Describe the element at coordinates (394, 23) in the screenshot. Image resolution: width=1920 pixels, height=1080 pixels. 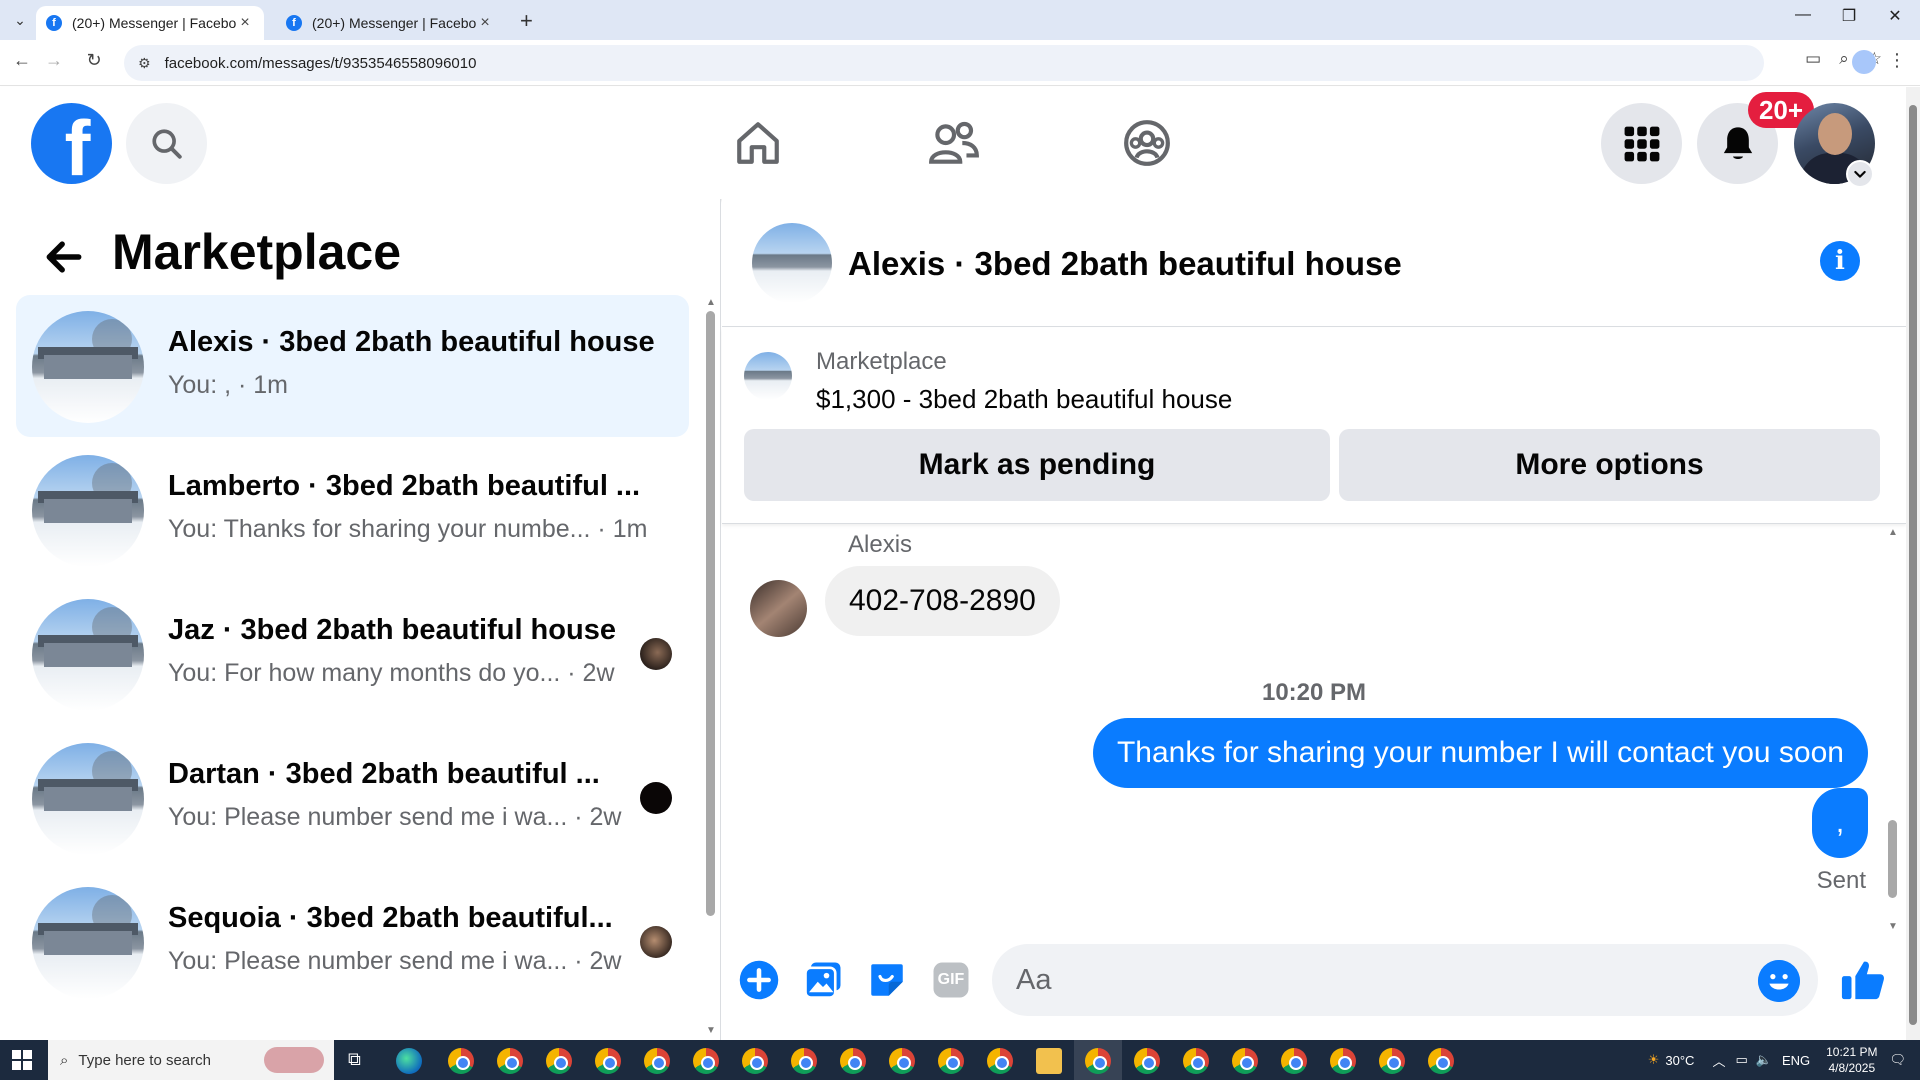
I see `tab-title: (20+) Messenger | Facebook` at that location.